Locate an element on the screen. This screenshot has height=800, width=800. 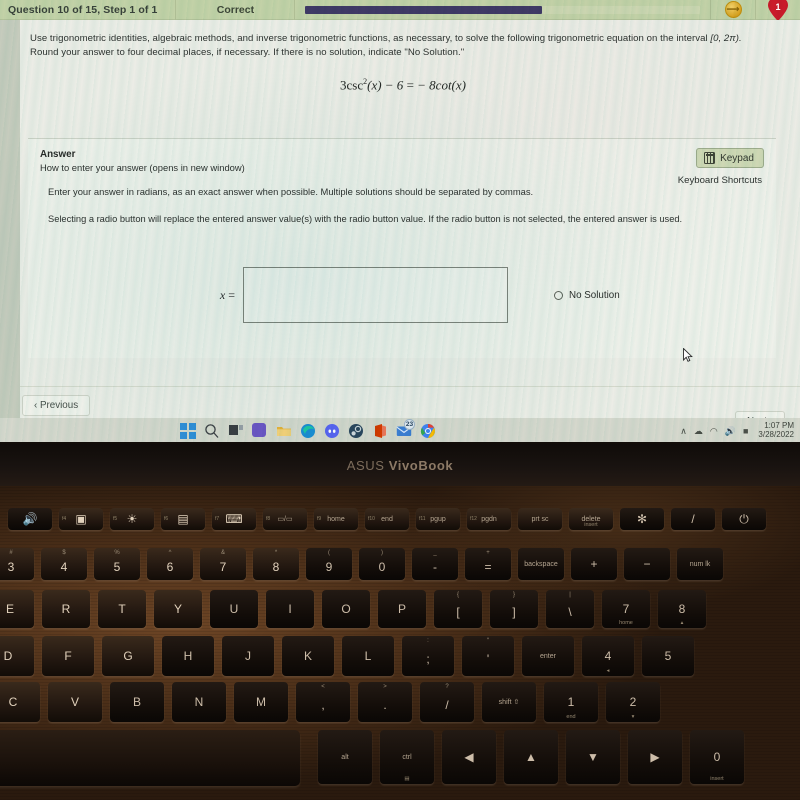
key-o: O is located at coordinates (346, 609).